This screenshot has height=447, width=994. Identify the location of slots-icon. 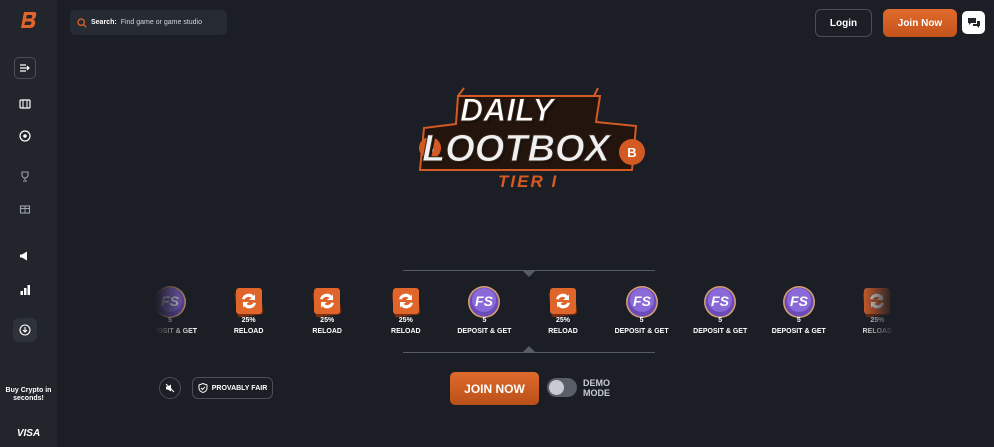
(25, 104).